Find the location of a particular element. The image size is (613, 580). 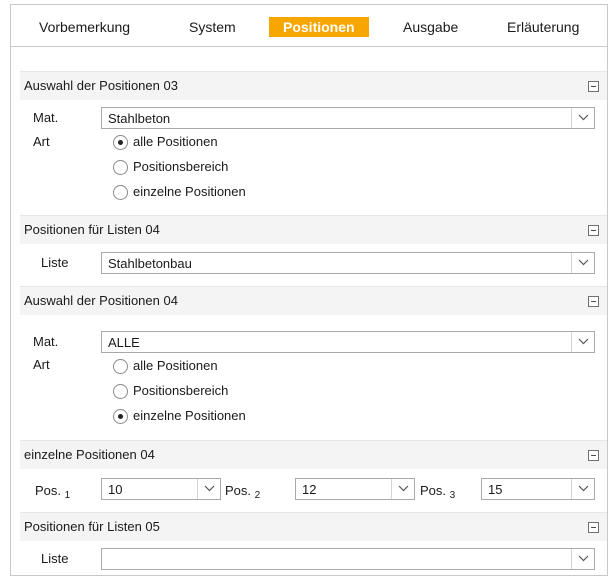

radio-einzelne-positionen-04: einzelne Positionen is located at coordinates (213, 416).